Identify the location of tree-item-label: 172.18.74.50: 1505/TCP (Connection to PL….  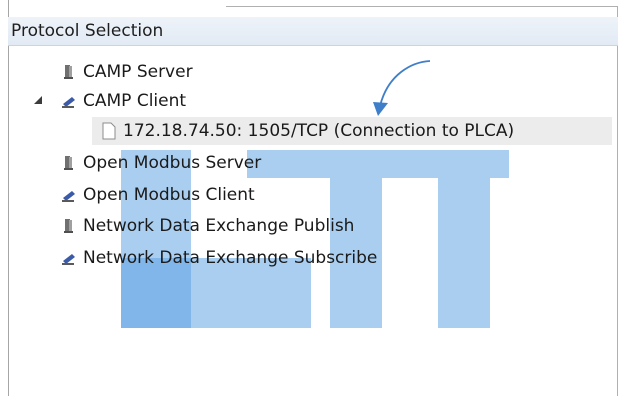
(319, 131).